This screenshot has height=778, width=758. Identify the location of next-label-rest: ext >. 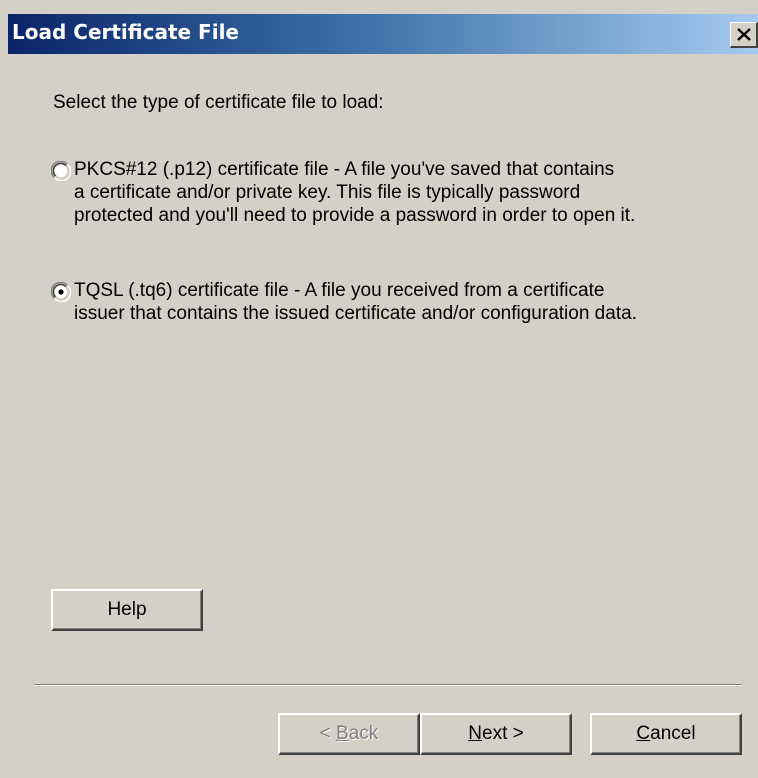
(503, 733).